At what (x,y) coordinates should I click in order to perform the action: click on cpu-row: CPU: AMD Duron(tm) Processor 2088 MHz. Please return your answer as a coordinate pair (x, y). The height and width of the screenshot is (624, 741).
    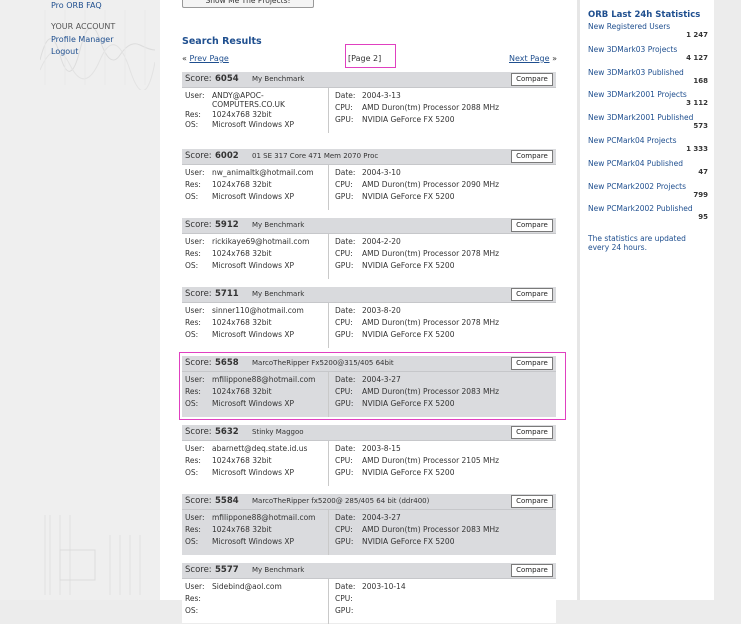
    Looking at the image, I should click on (417, 107).